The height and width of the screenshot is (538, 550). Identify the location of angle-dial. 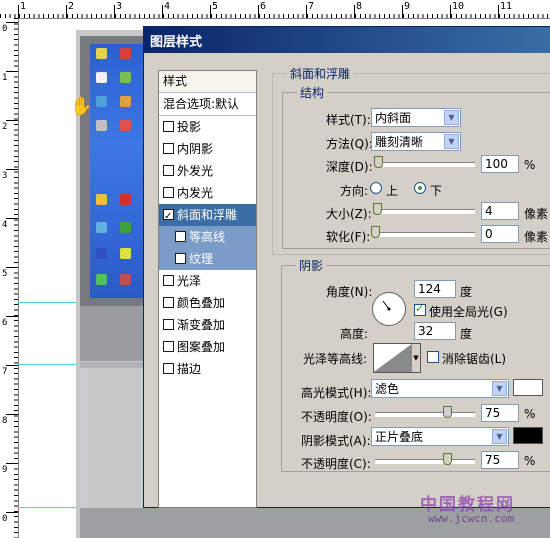
(389, 309).